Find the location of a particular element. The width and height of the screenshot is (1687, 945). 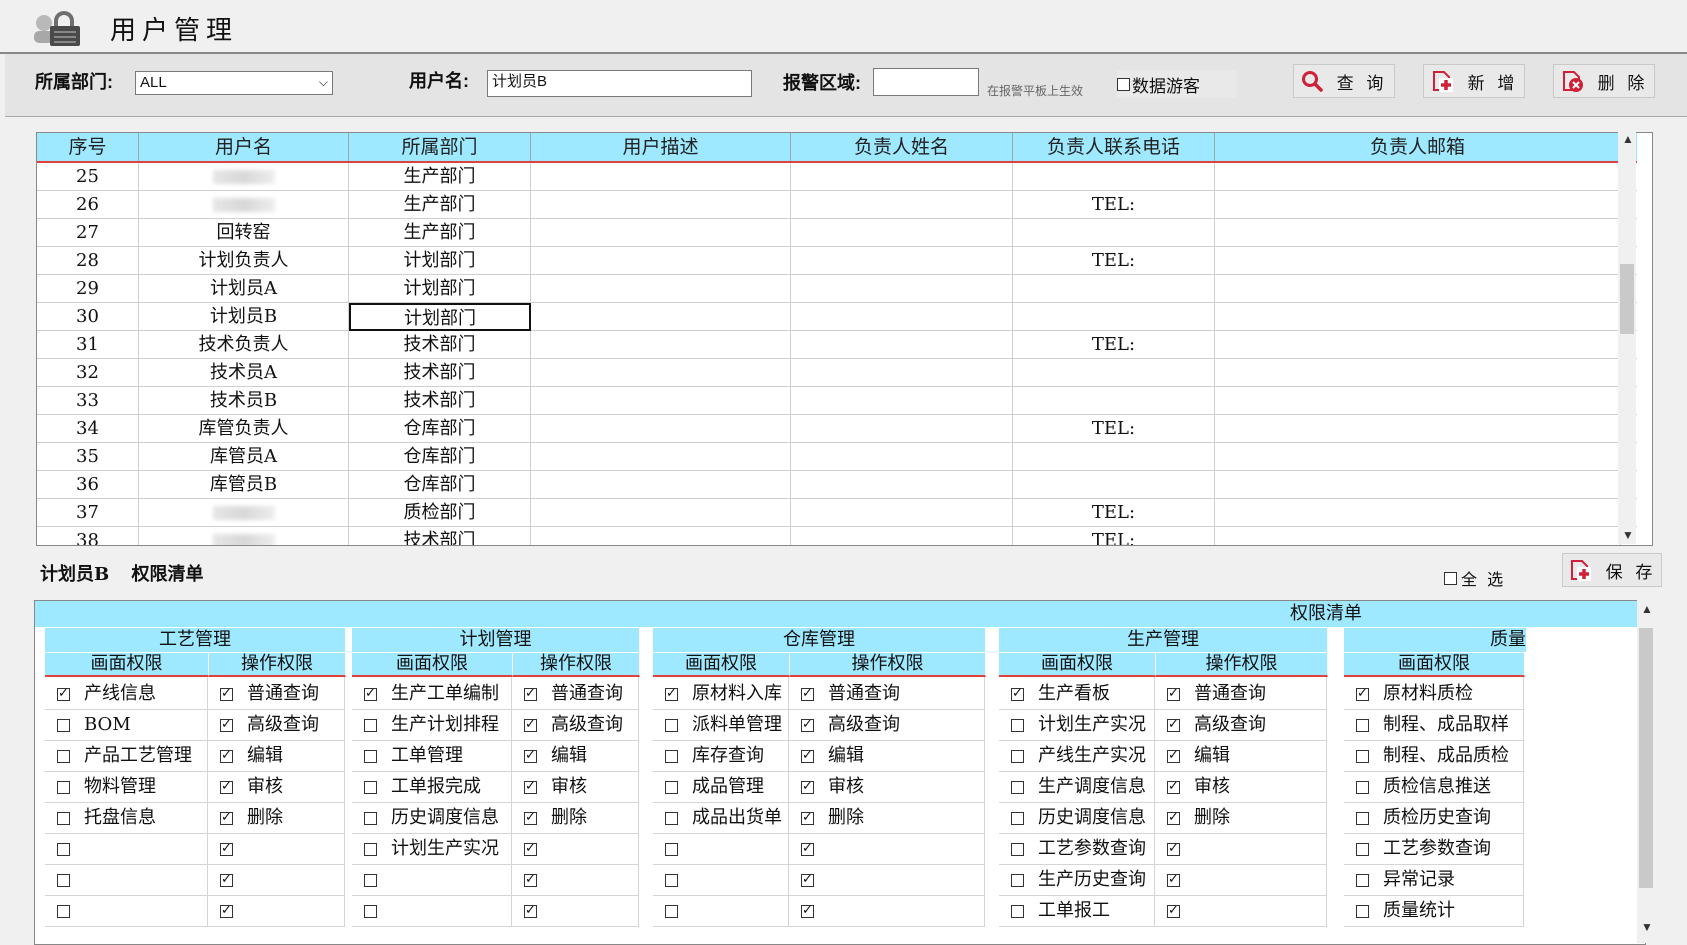

user-table-scrollbar: ▲ ▼ is located at coordinates (1627, 338).